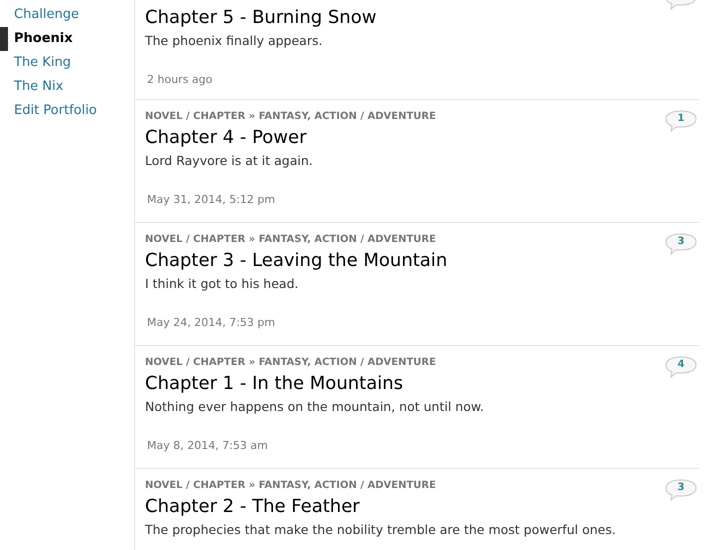 This screenshot has width=708, height=550. What do you see at coordinates (233, 41) in the screenshot?
I see `post-summary: The phoenix finally appears.` at bounding box center [233, 41].